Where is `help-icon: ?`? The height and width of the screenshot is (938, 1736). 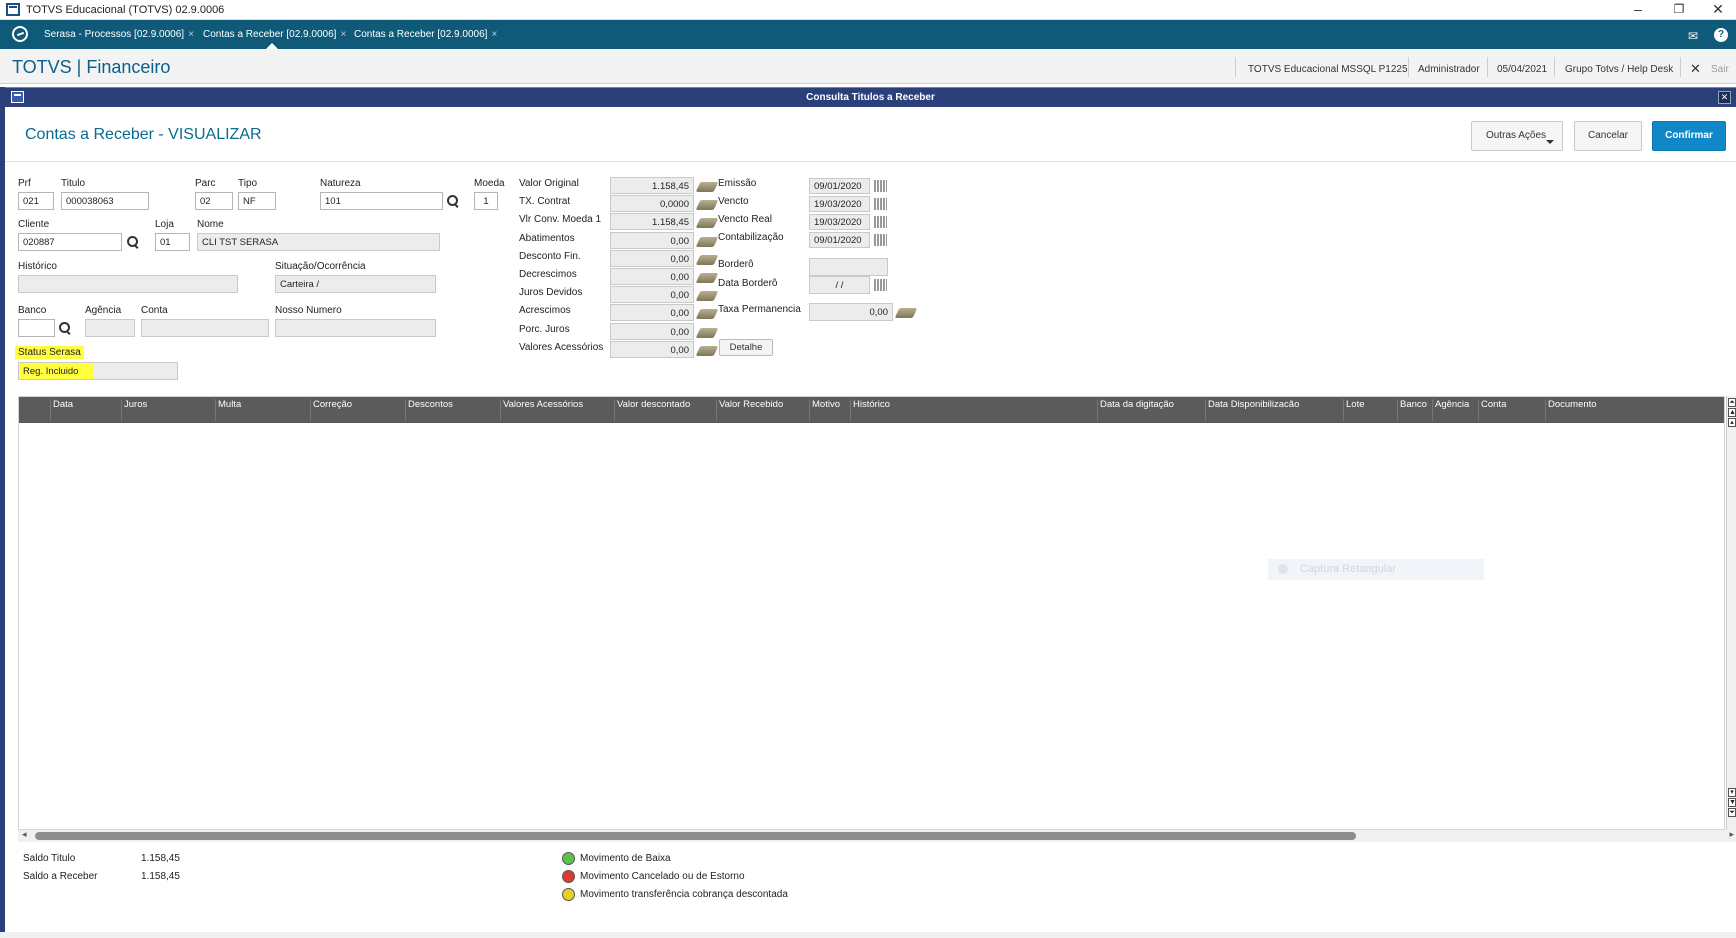
help-icon: ? is located at coordinates (1721, 35).